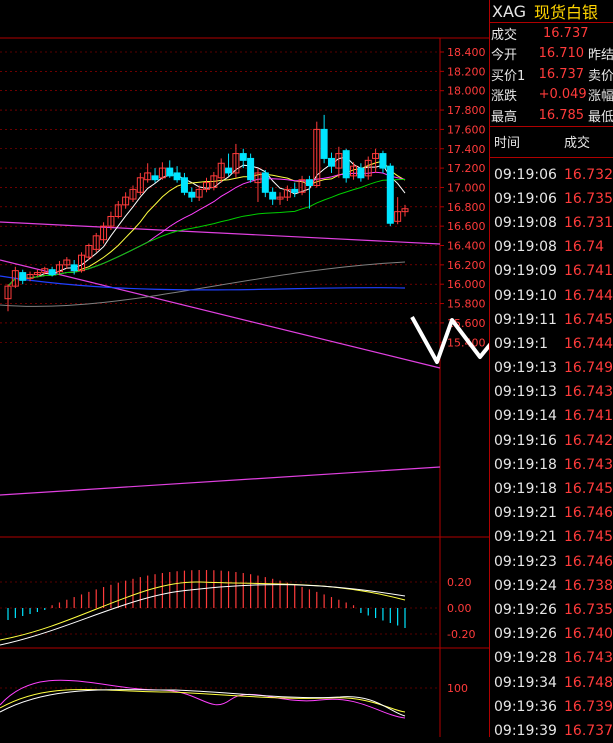 The width and height of the screenshot is (613, 743). I want to click on quote-row: 今开16.710昨结, so click(551, 54).